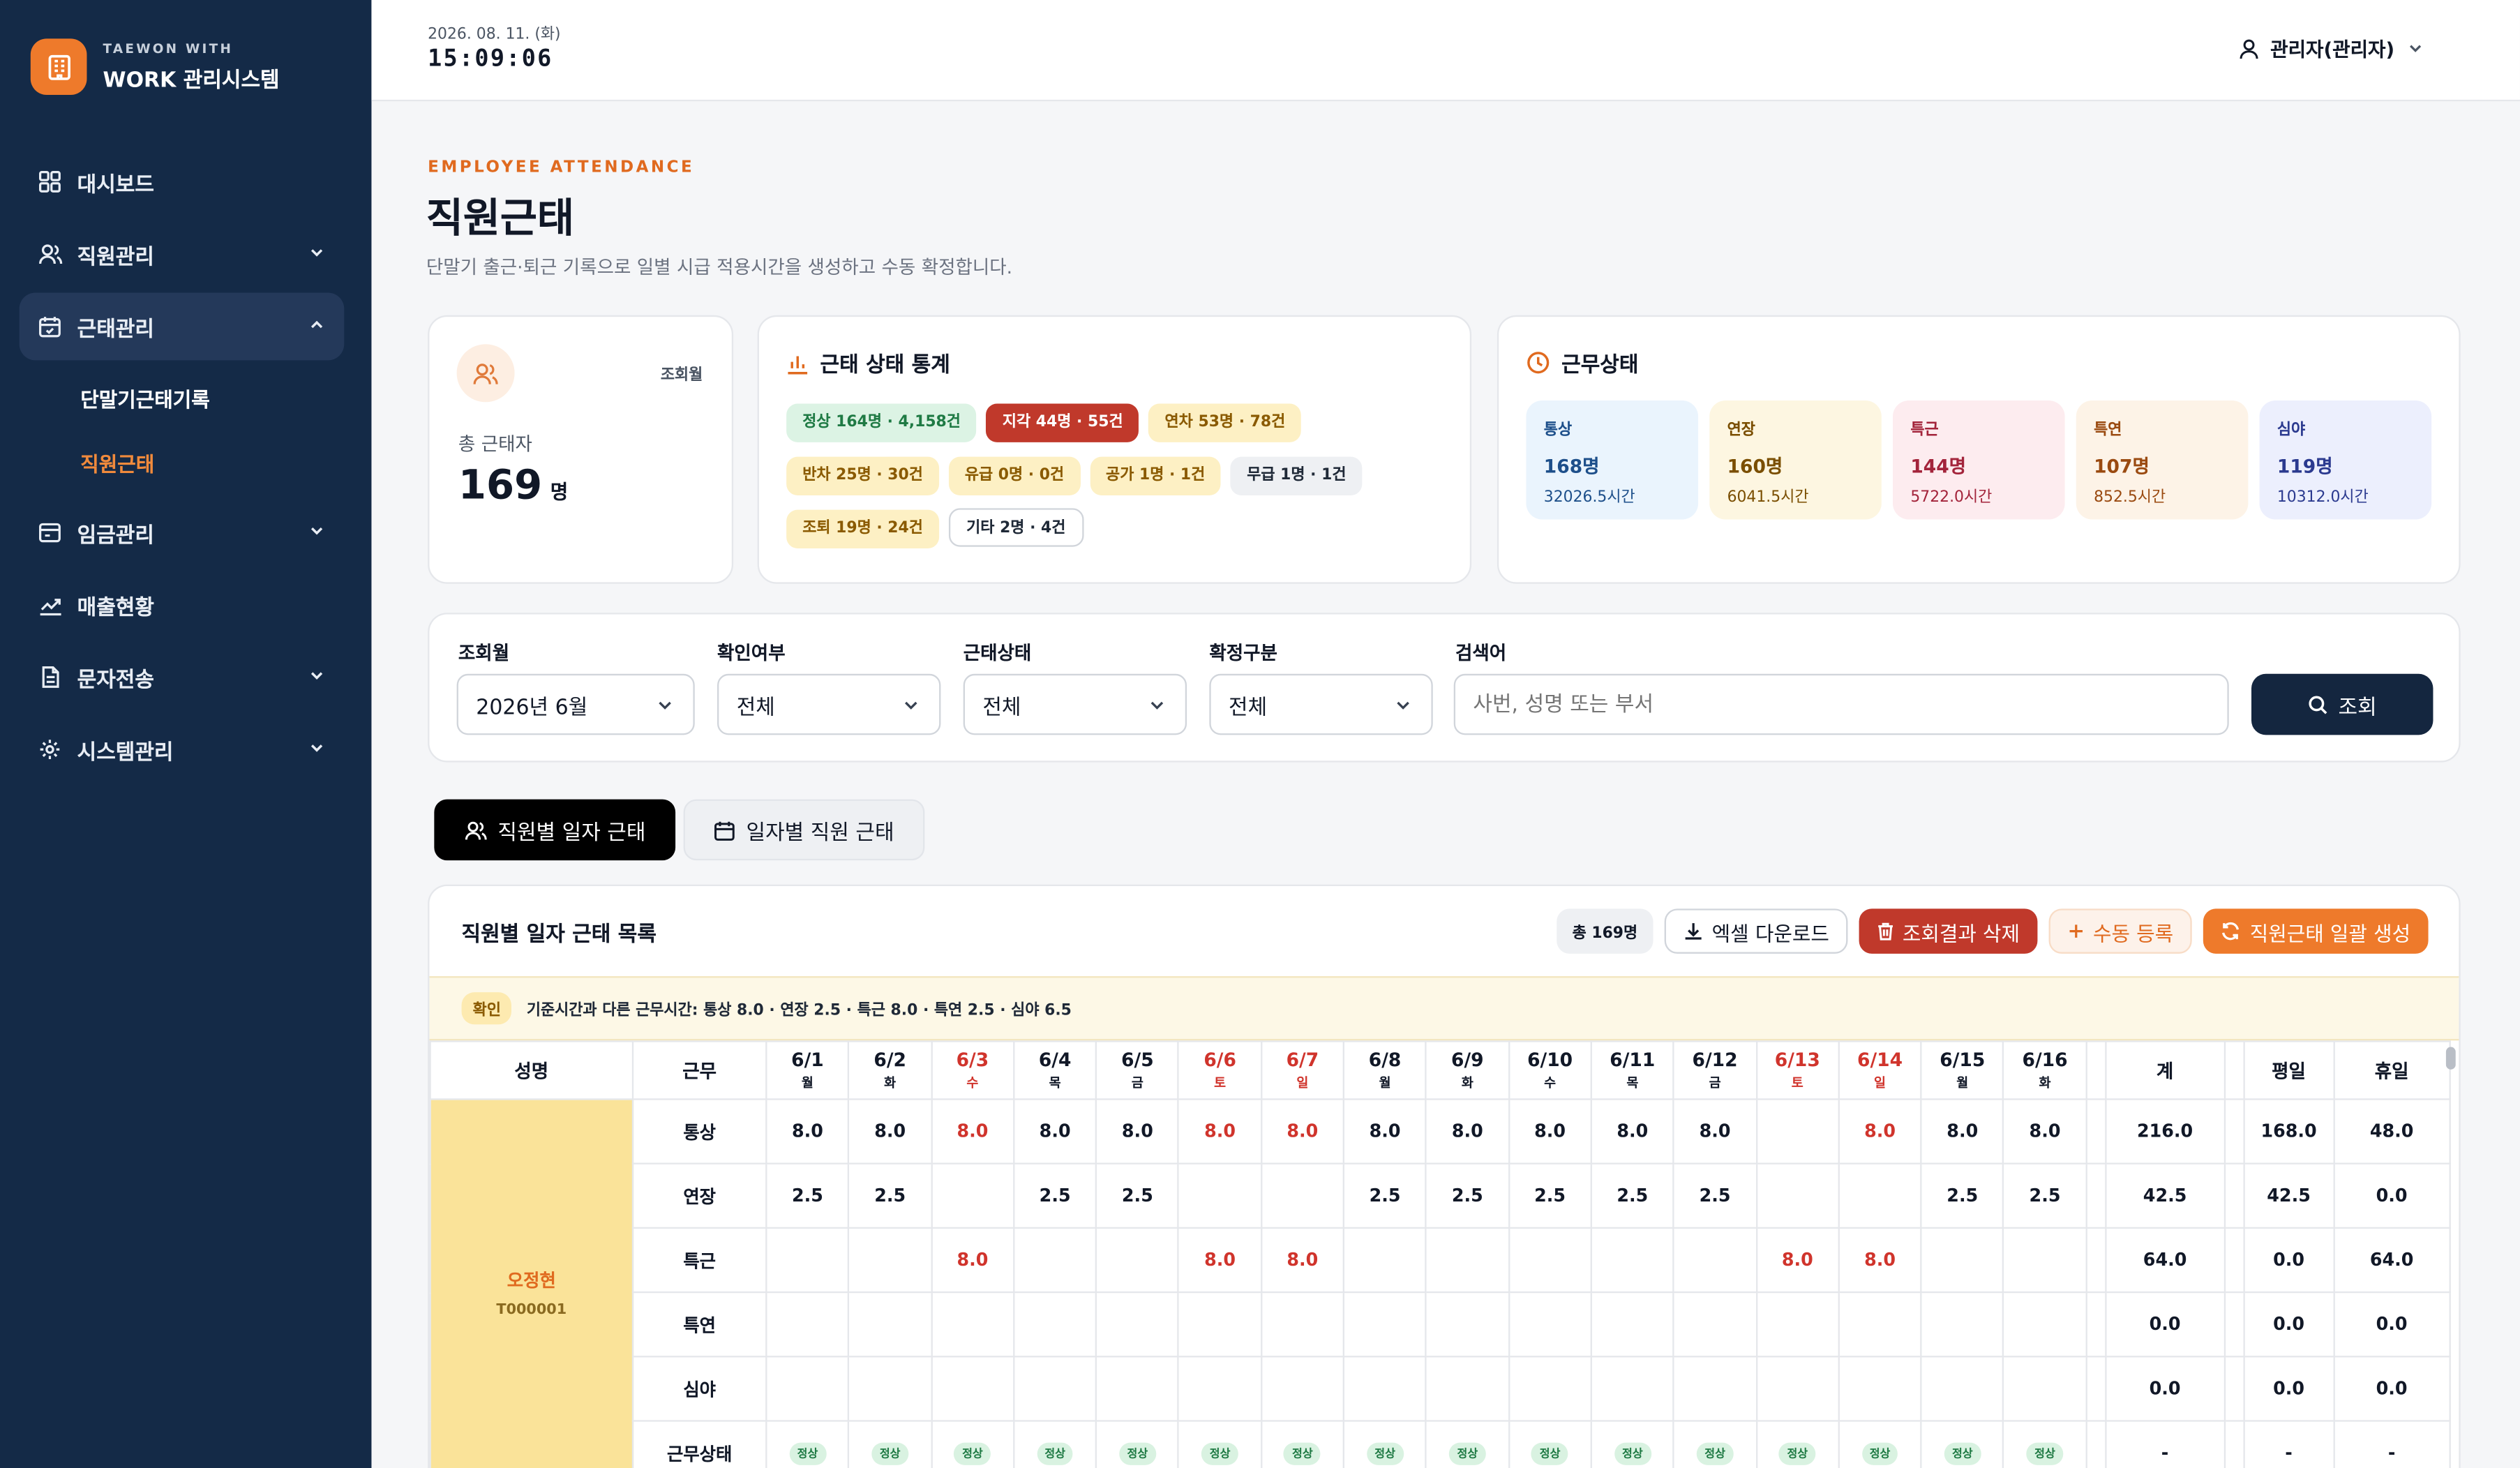 Image resolution: width=2520 pixels, height=1468 pixels. I want to click on sidebar-item-label: 직원관리, so click(116, 258).